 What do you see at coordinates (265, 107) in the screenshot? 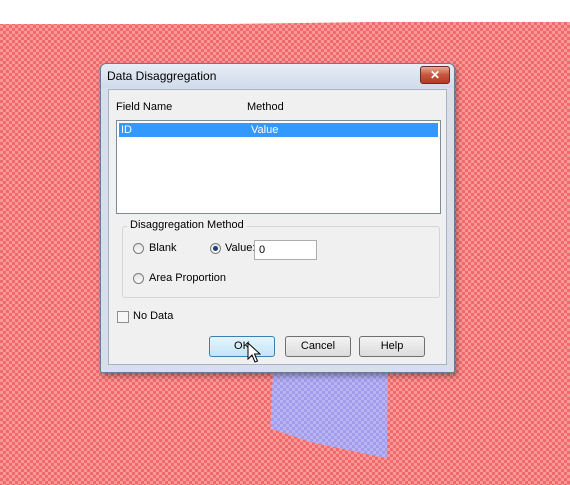
I see `column-header-method: Method` at bounding box center [265, 107].